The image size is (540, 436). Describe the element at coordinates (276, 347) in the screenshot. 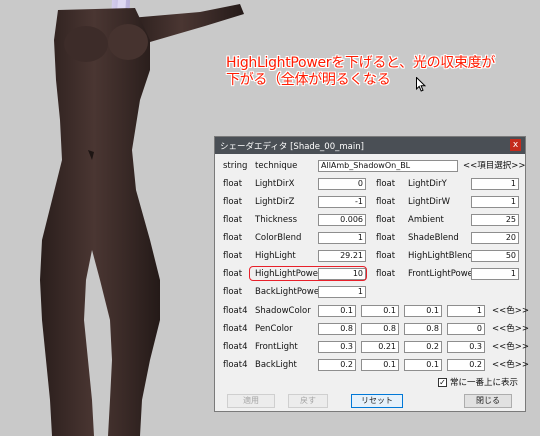

I see `color-label-frontlight: FrontLight` at that location.